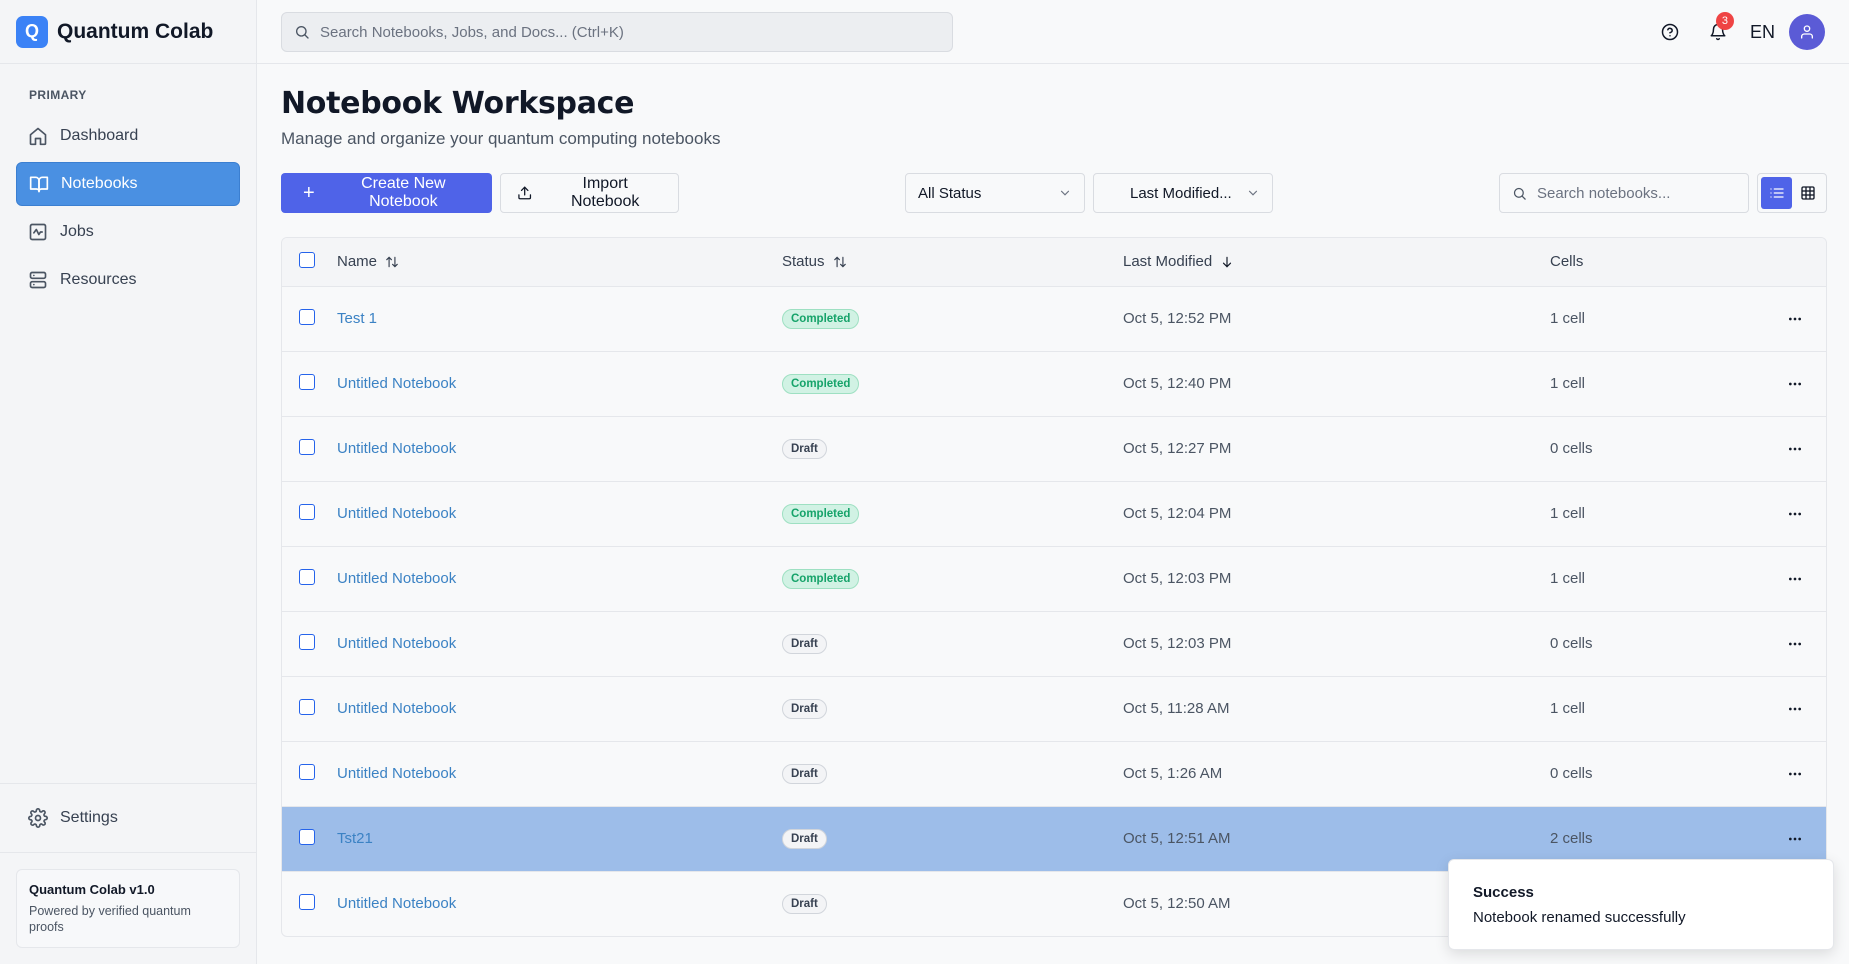  I want to click on nav-section-label: PRIMARY, so click(58, 95).